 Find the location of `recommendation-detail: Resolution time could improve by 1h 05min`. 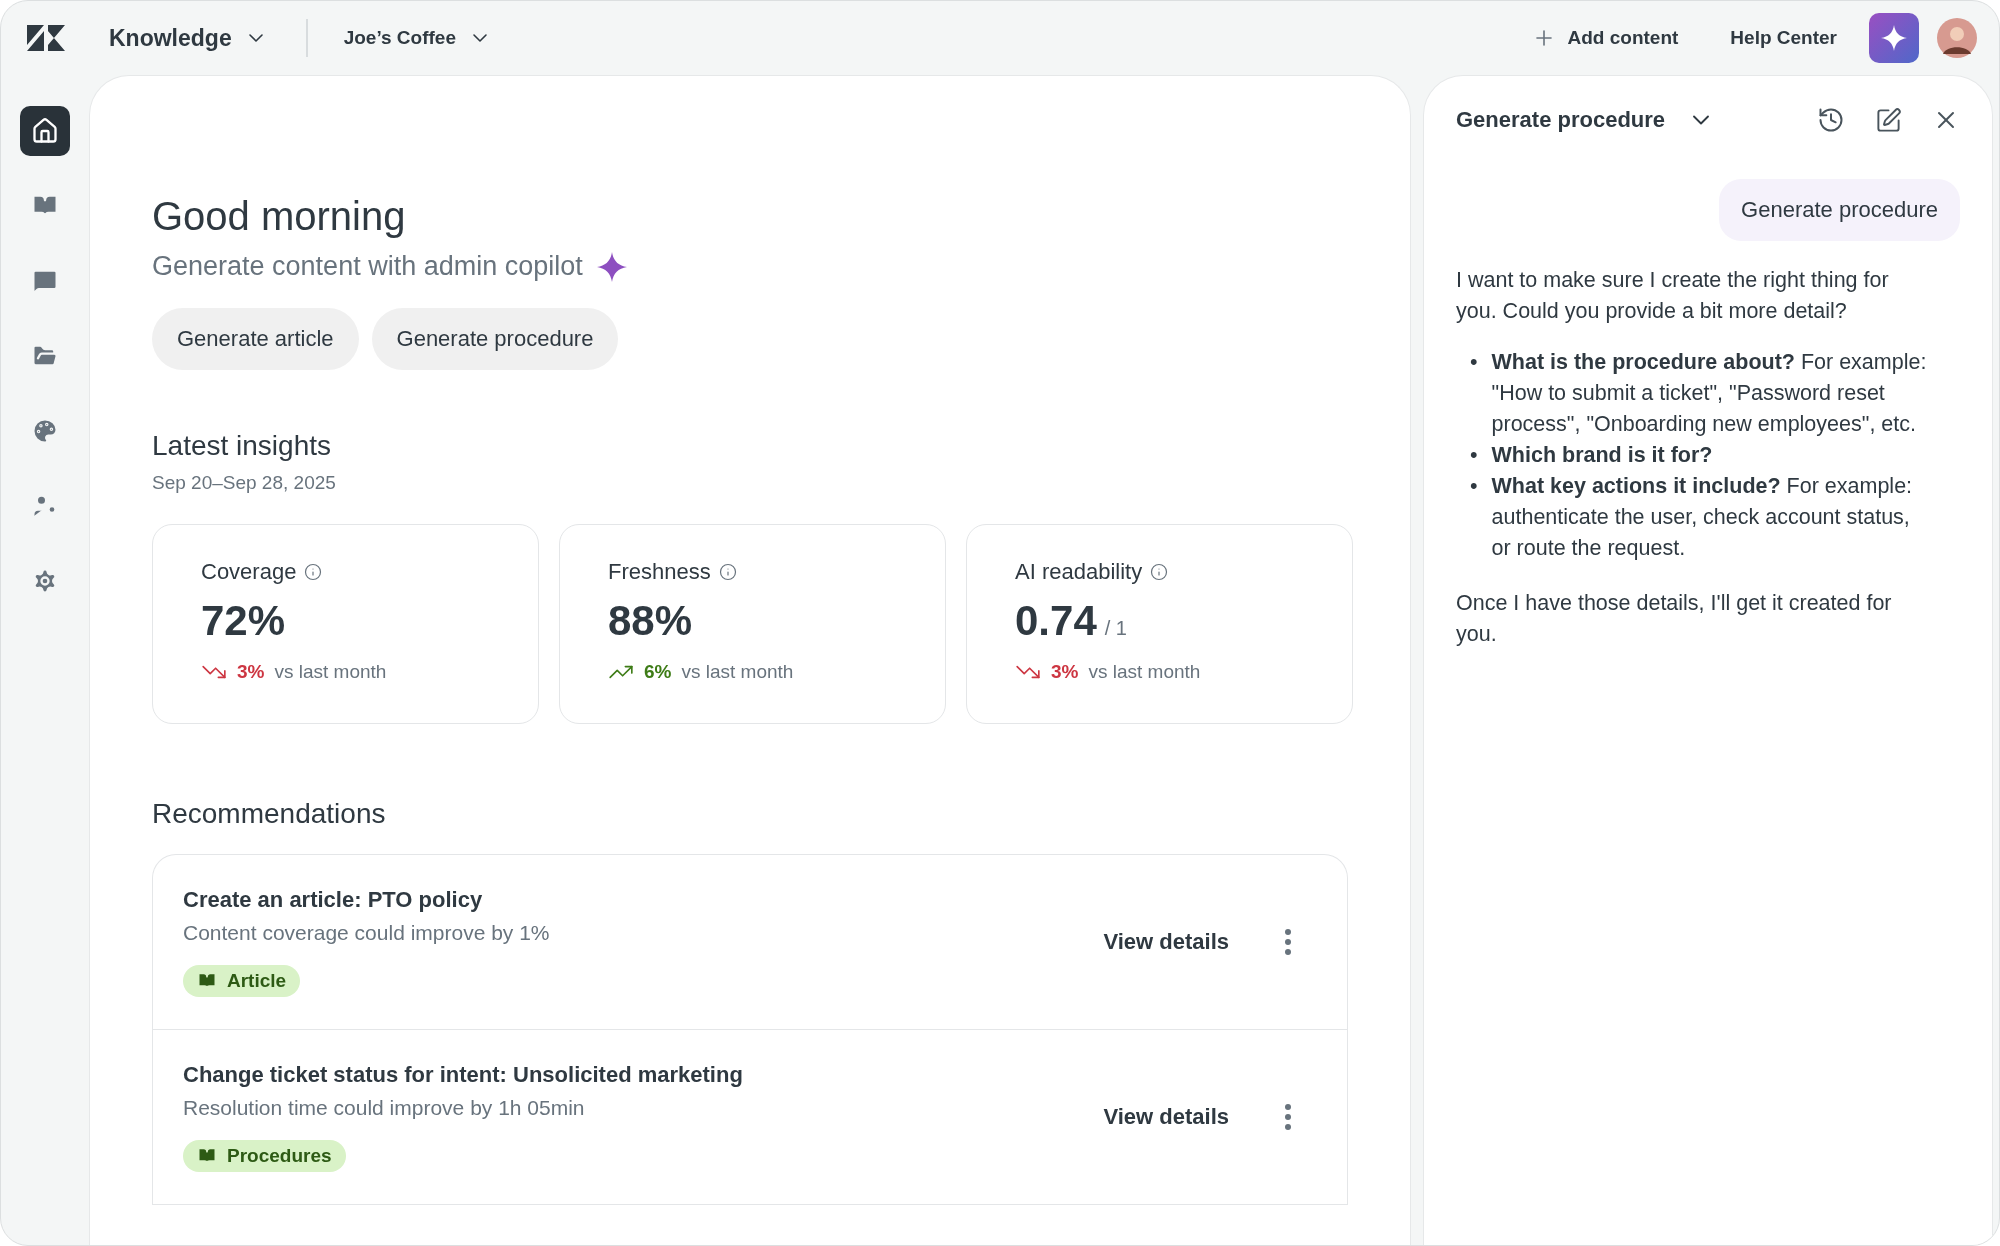

recommendation-detail: Resolution time could improve by 1h 05min is located at coordinates (384, 1108).